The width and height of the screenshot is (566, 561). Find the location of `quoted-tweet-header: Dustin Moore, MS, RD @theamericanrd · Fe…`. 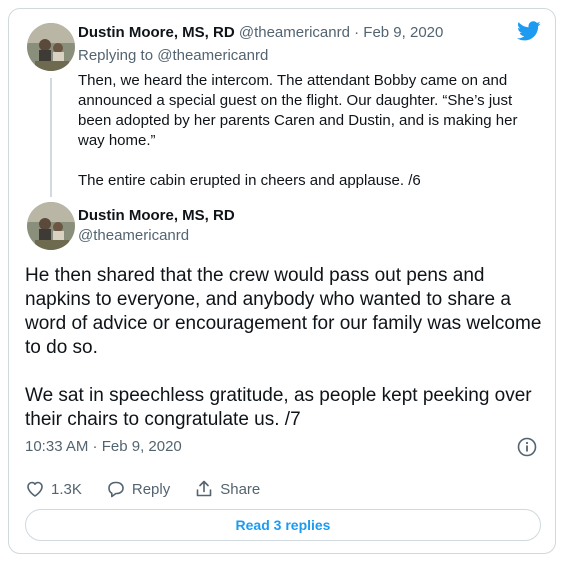

quoted-tweet-header: Dustin Moore, MS, RD @theamericanrd · Fe… is located at coordinates (260, 32).